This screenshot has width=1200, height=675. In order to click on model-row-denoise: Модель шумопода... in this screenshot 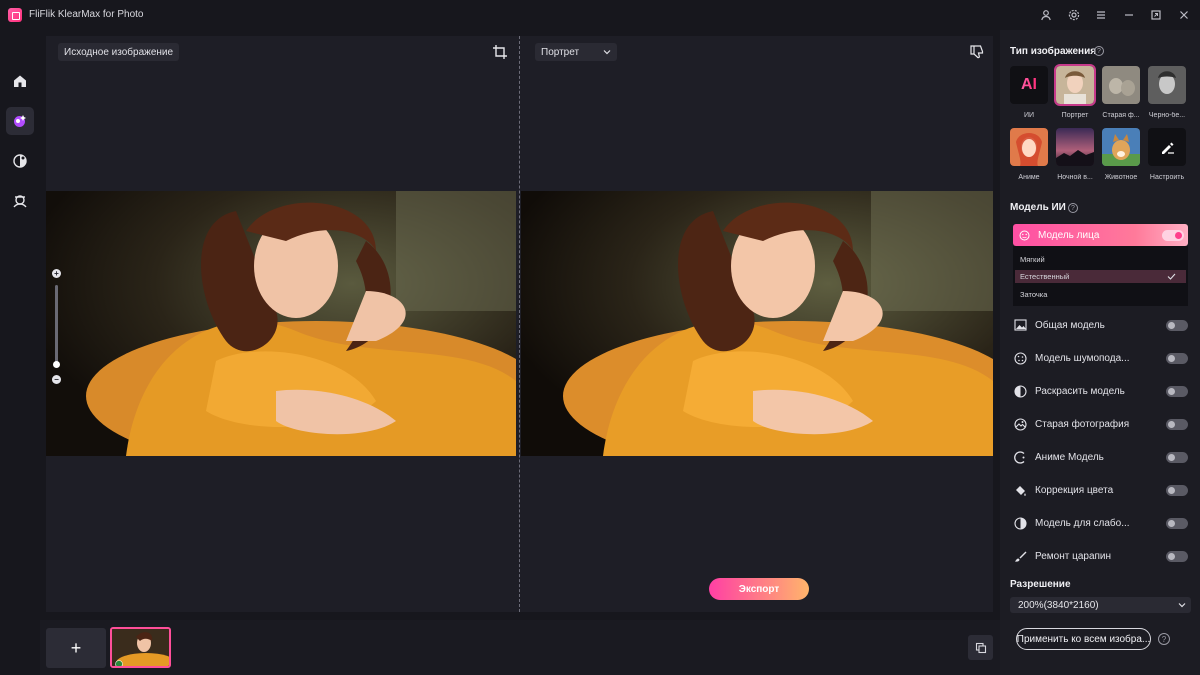, I will do `click(1100, 358)`.